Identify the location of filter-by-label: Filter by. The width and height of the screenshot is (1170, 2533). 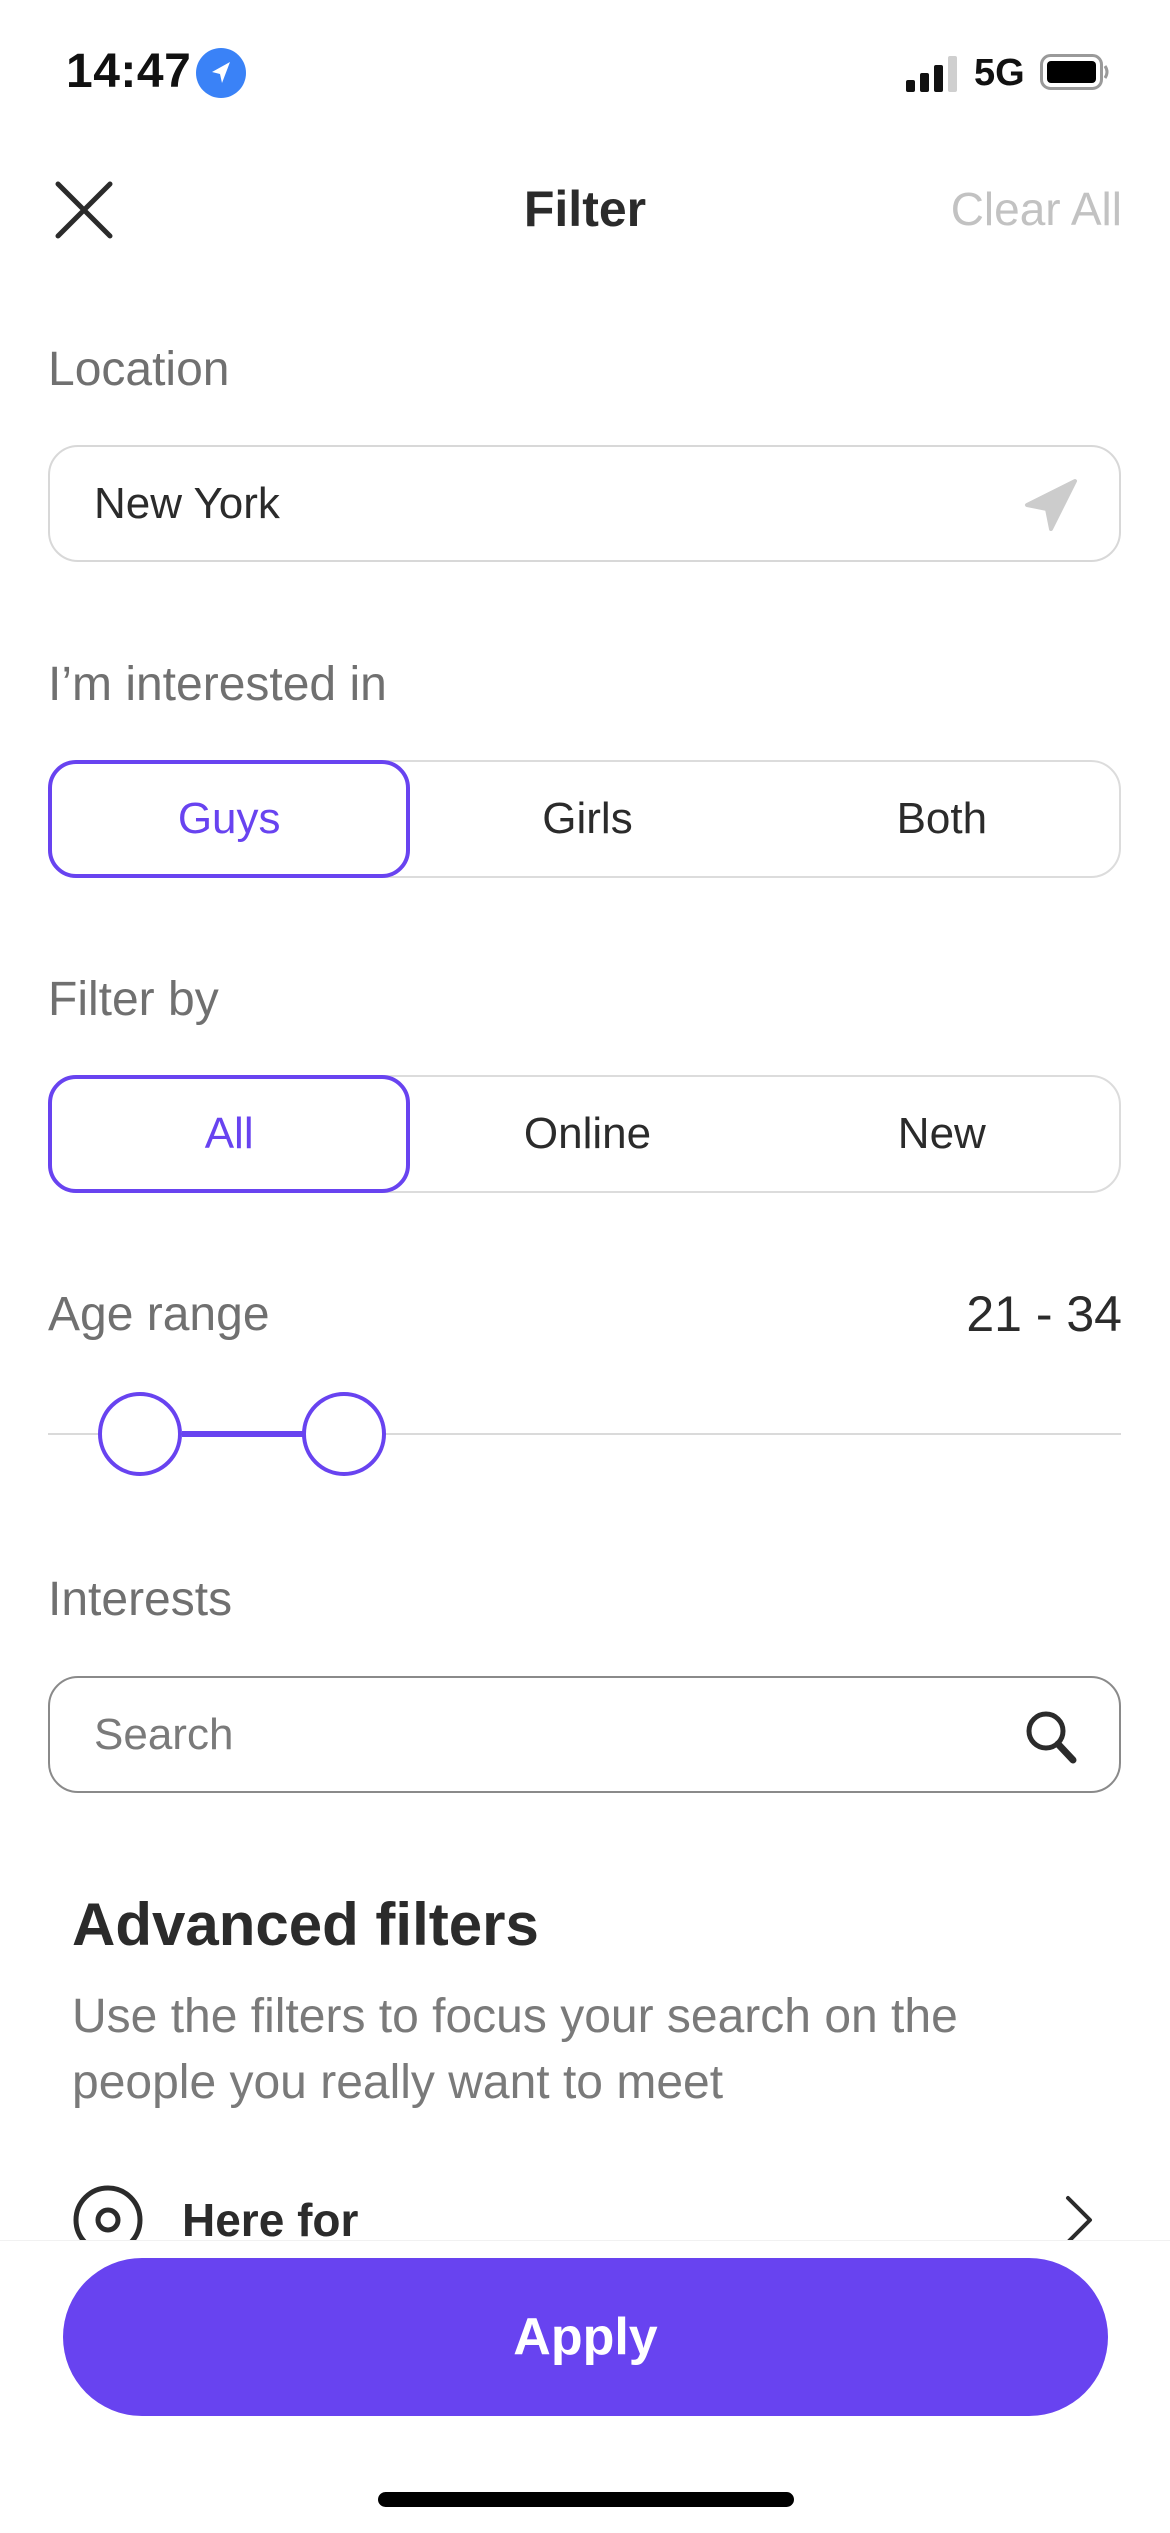
(133, 999).